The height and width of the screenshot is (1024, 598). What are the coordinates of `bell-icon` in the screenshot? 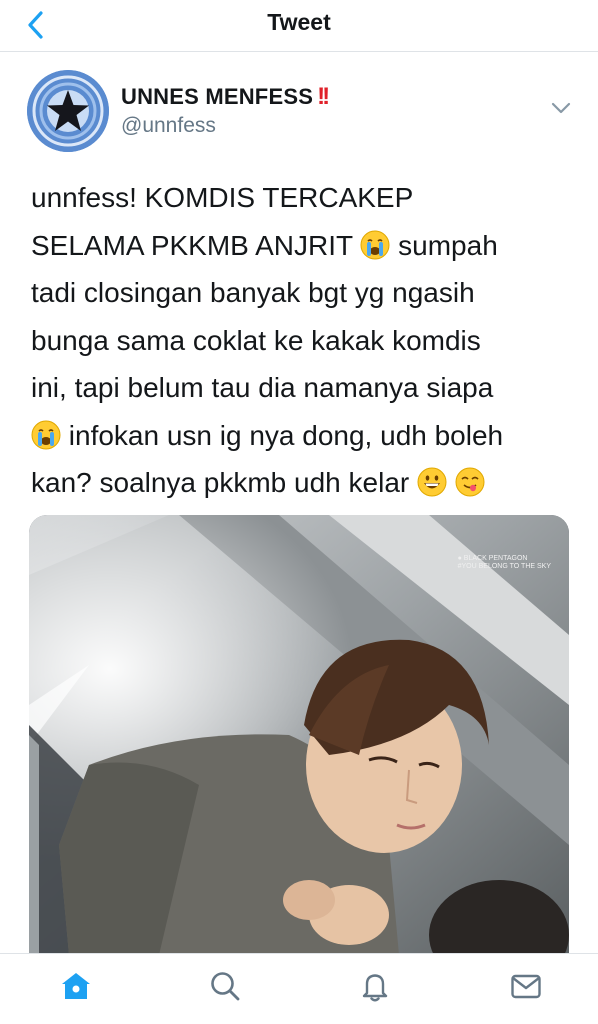 It's located at (375, 988).